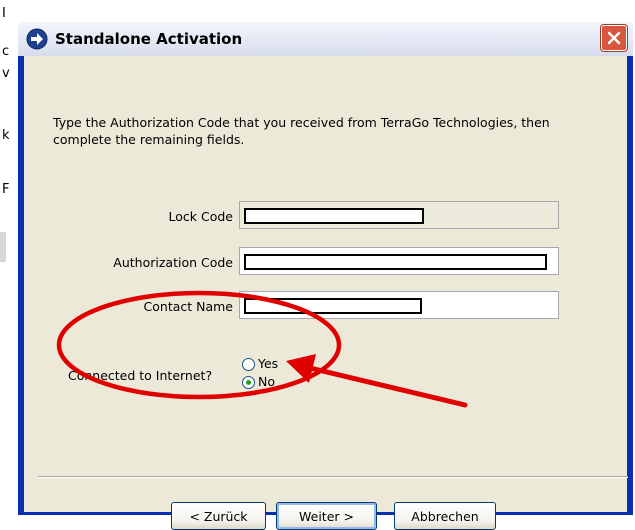  I want to click on highlight-ellipse, so click(199, 345).